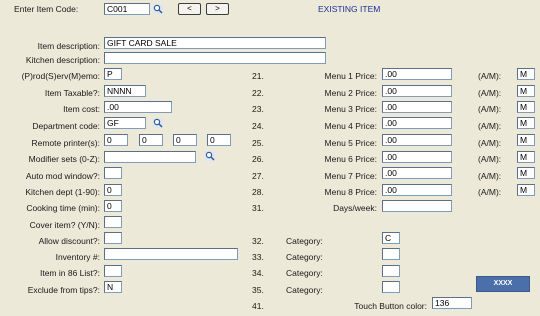 This screenshot has height=316, width=540. I want to click on menu-price-number: 21., so click(258, 76).